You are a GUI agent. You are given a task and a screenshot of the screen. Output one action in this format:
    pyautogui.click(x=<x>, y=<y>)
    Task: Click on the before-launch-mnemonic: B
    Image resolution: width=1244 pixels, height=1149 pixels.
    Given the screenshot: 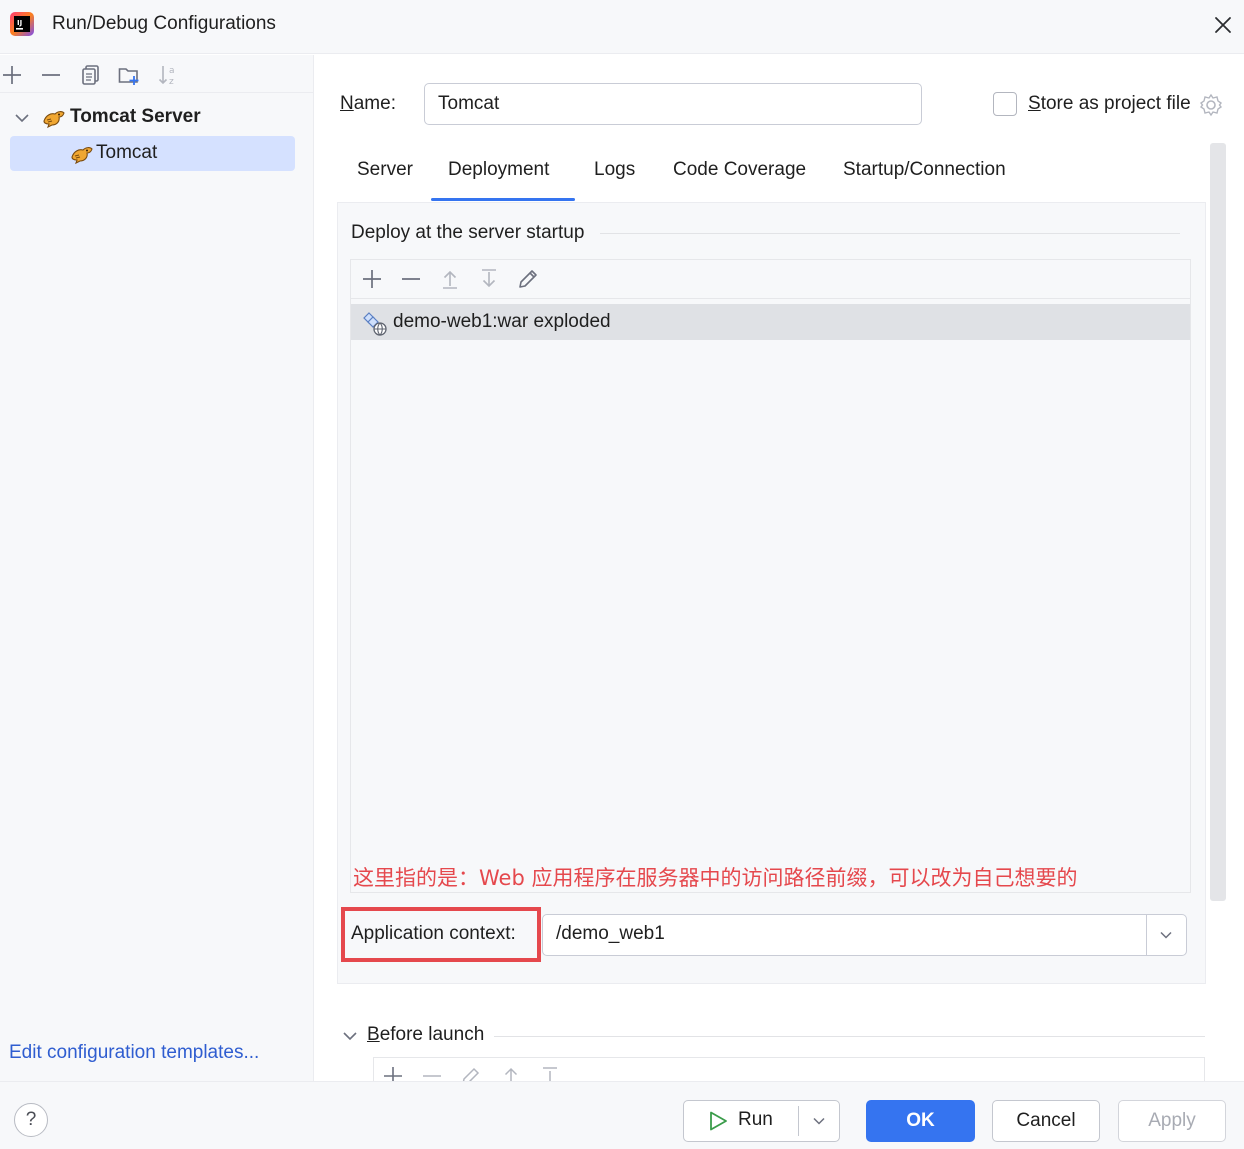 What is the action you would take?
    pyautogui.click(x=373, y=1034)
    